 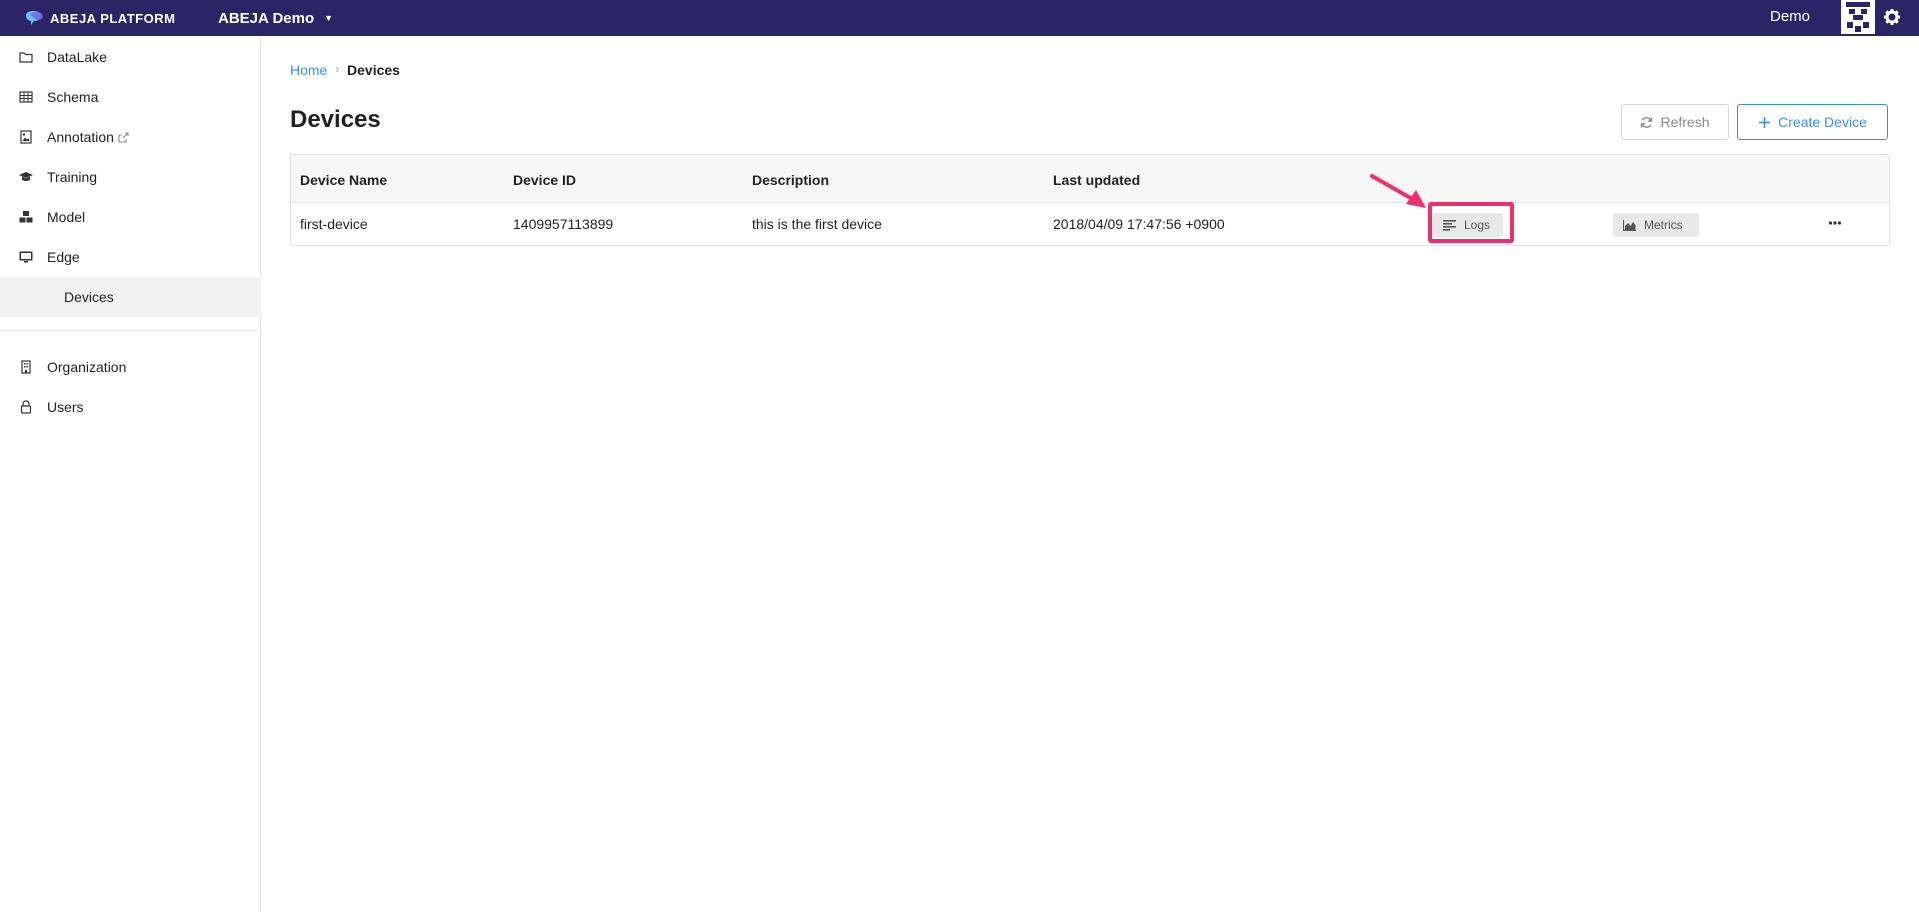 I want to click on column-header: Device ID, so click(x=545, y=180).